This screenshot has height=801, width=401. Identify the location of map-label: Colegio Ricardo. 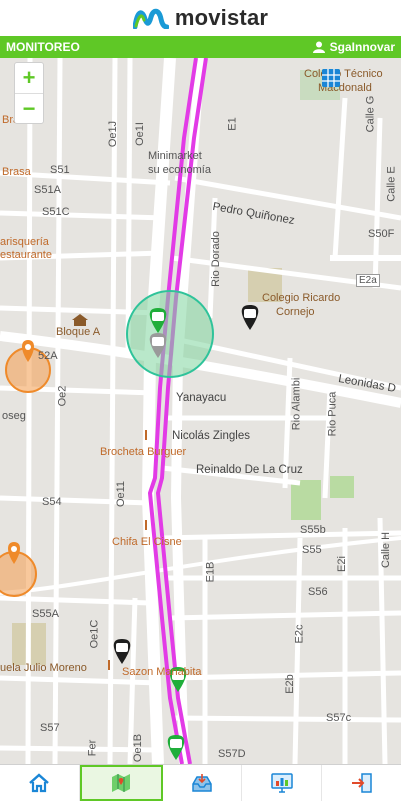
(301, 298).